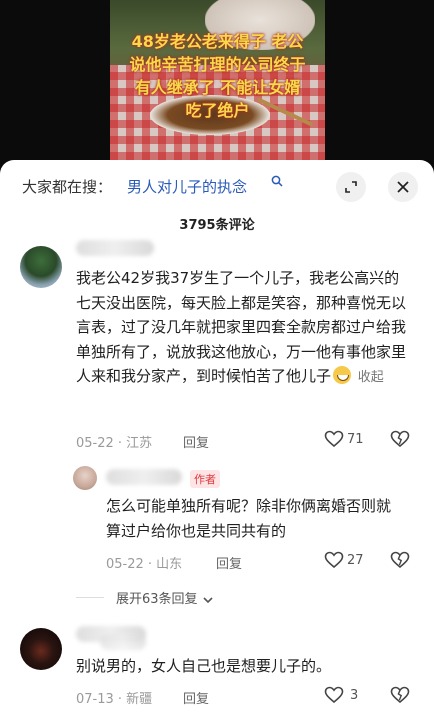 This screenshot has width=434, height=720. I want to click on comment-meta: 05-22 · 山东, so click(144, 564).